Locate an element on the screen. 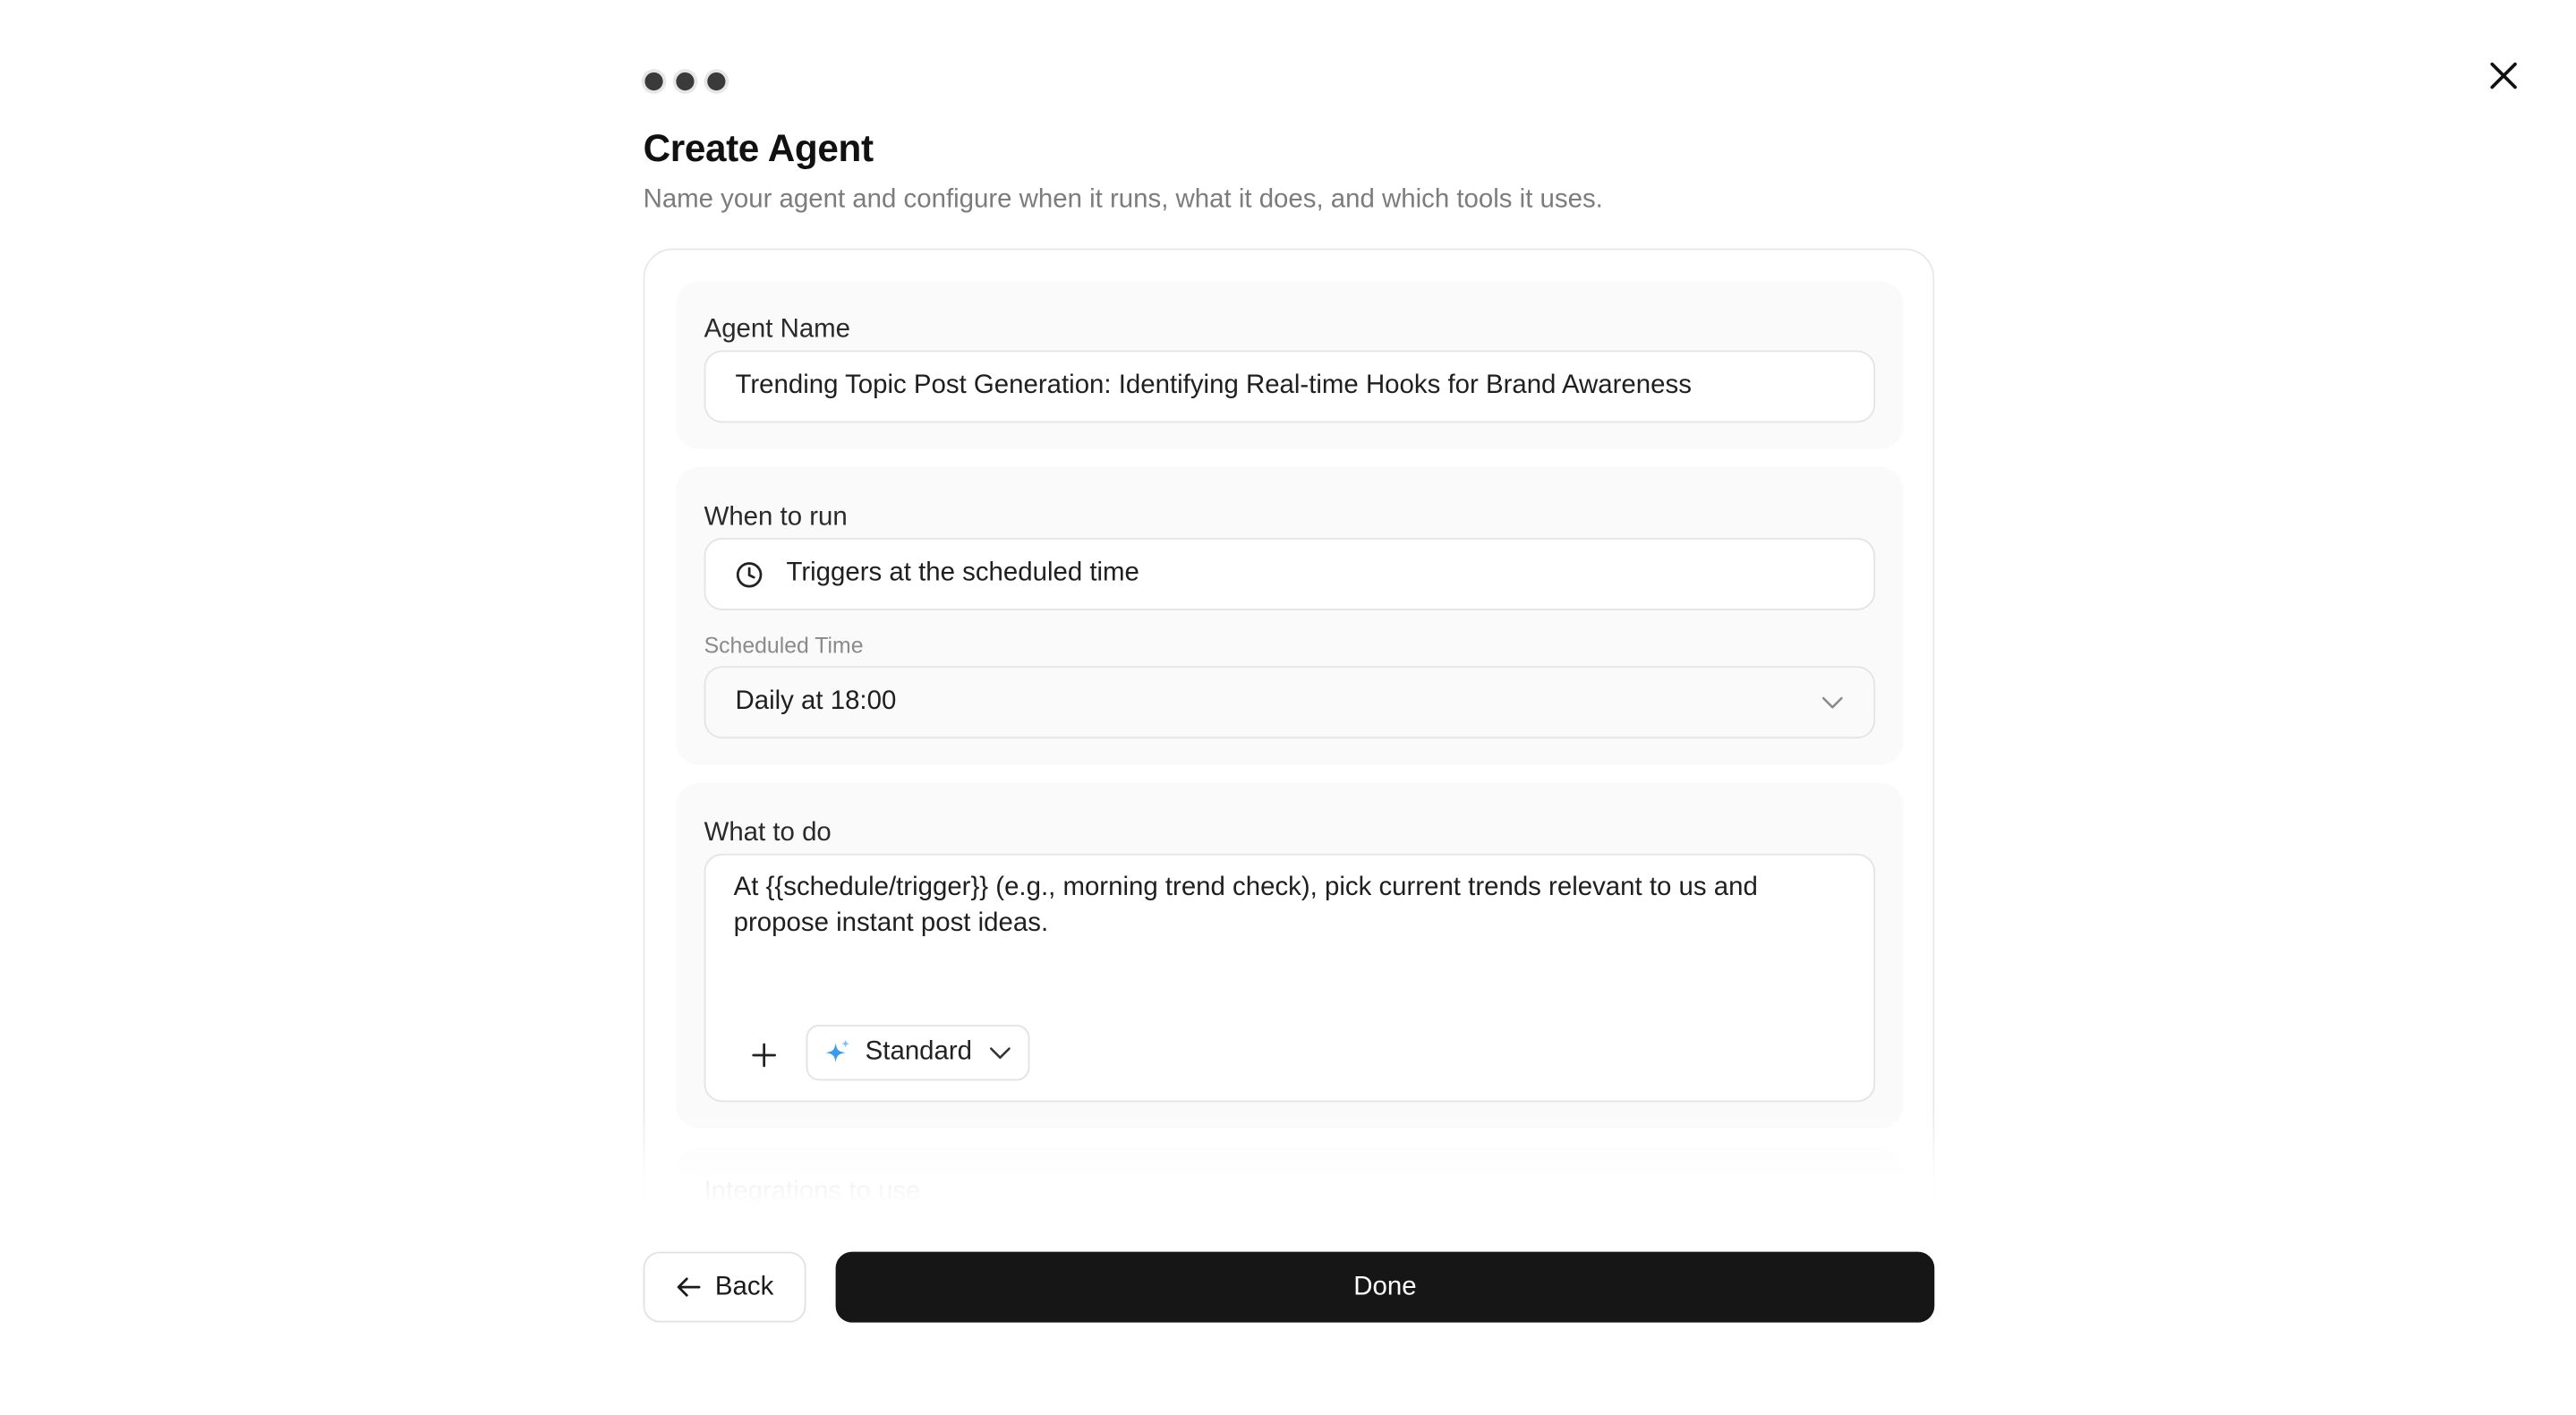 Image resolution: width=2576 pixels, height=1415 pixels. clock-icon is located at coordinates (734, 574).